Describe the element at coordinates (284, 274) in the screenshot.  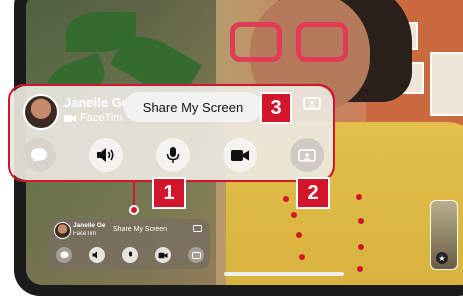
I see `home-indicator` at that location.